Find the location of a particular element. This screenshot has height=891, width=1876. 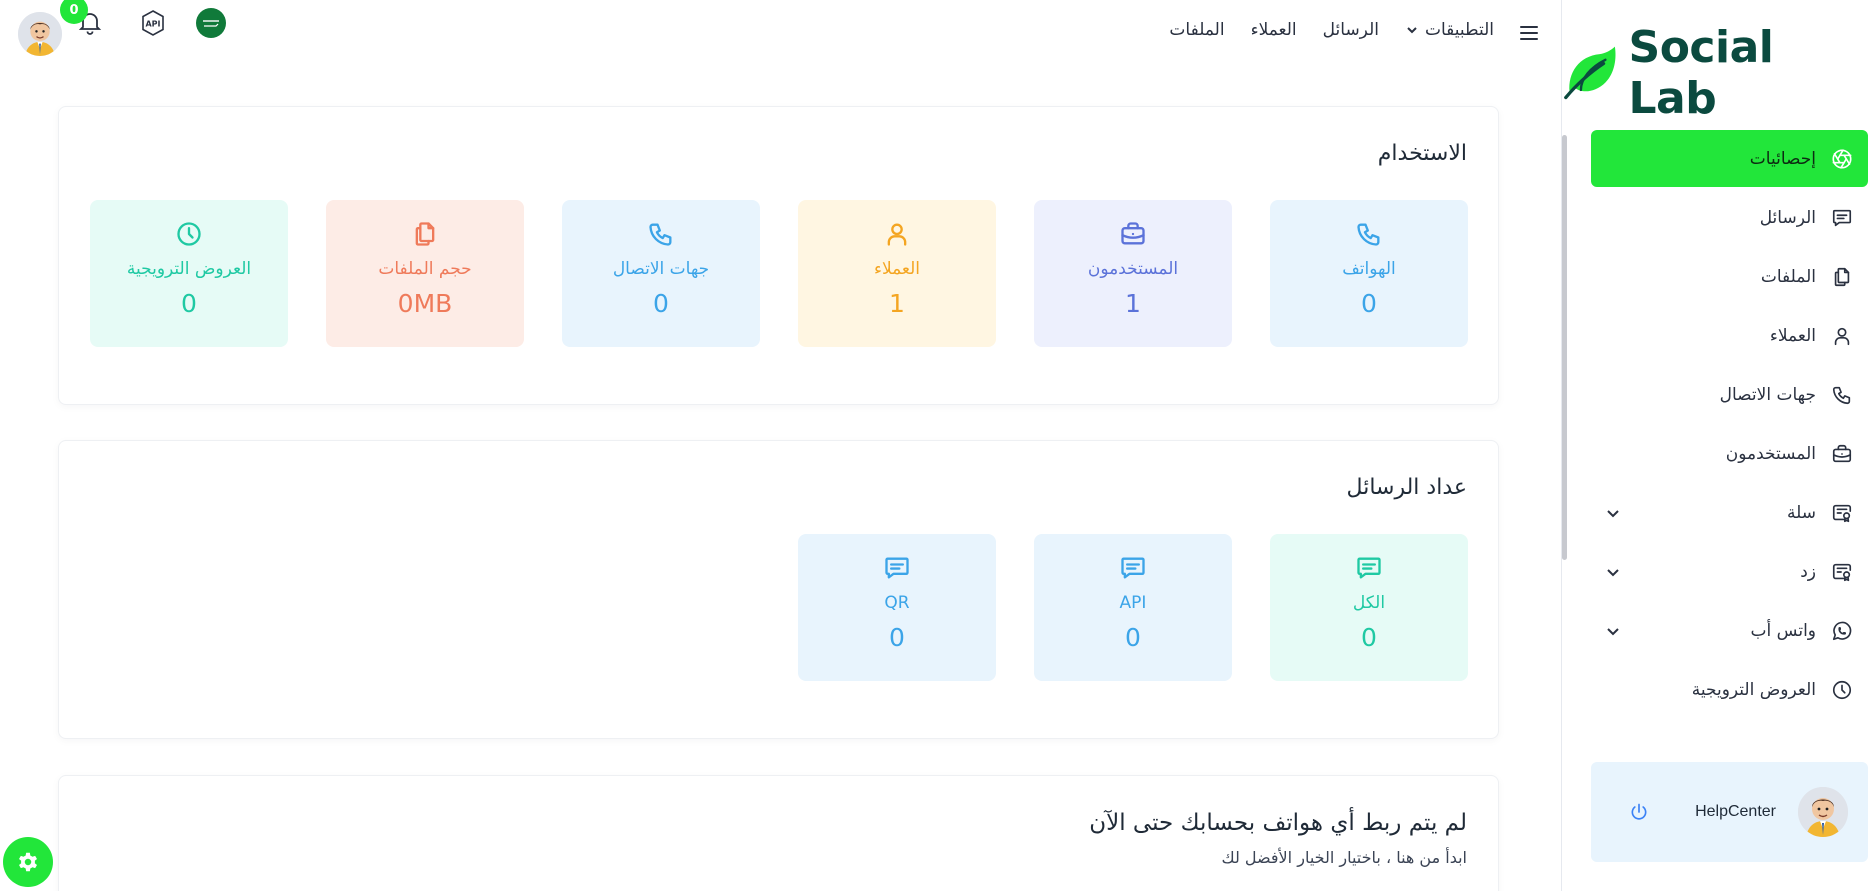

settings-button is located at coordinates (28, 862).